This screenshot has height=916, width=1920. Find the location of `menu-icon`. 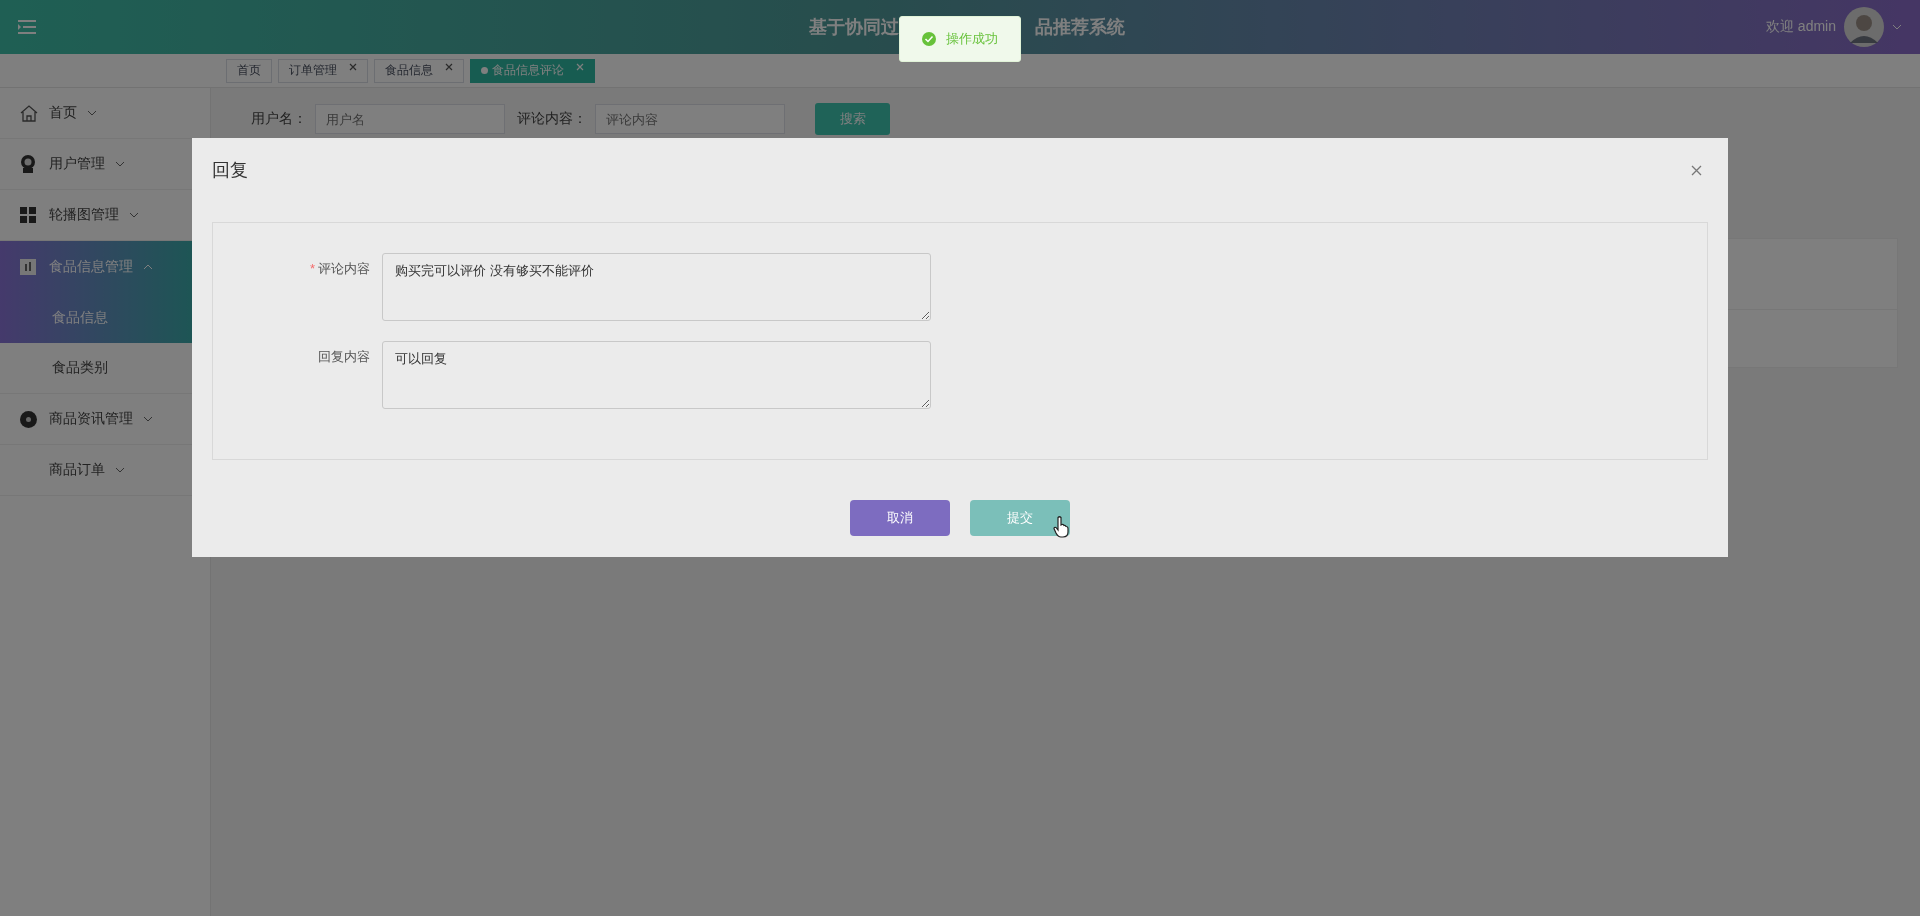

menu-icon is located at coordinates (27, 27).